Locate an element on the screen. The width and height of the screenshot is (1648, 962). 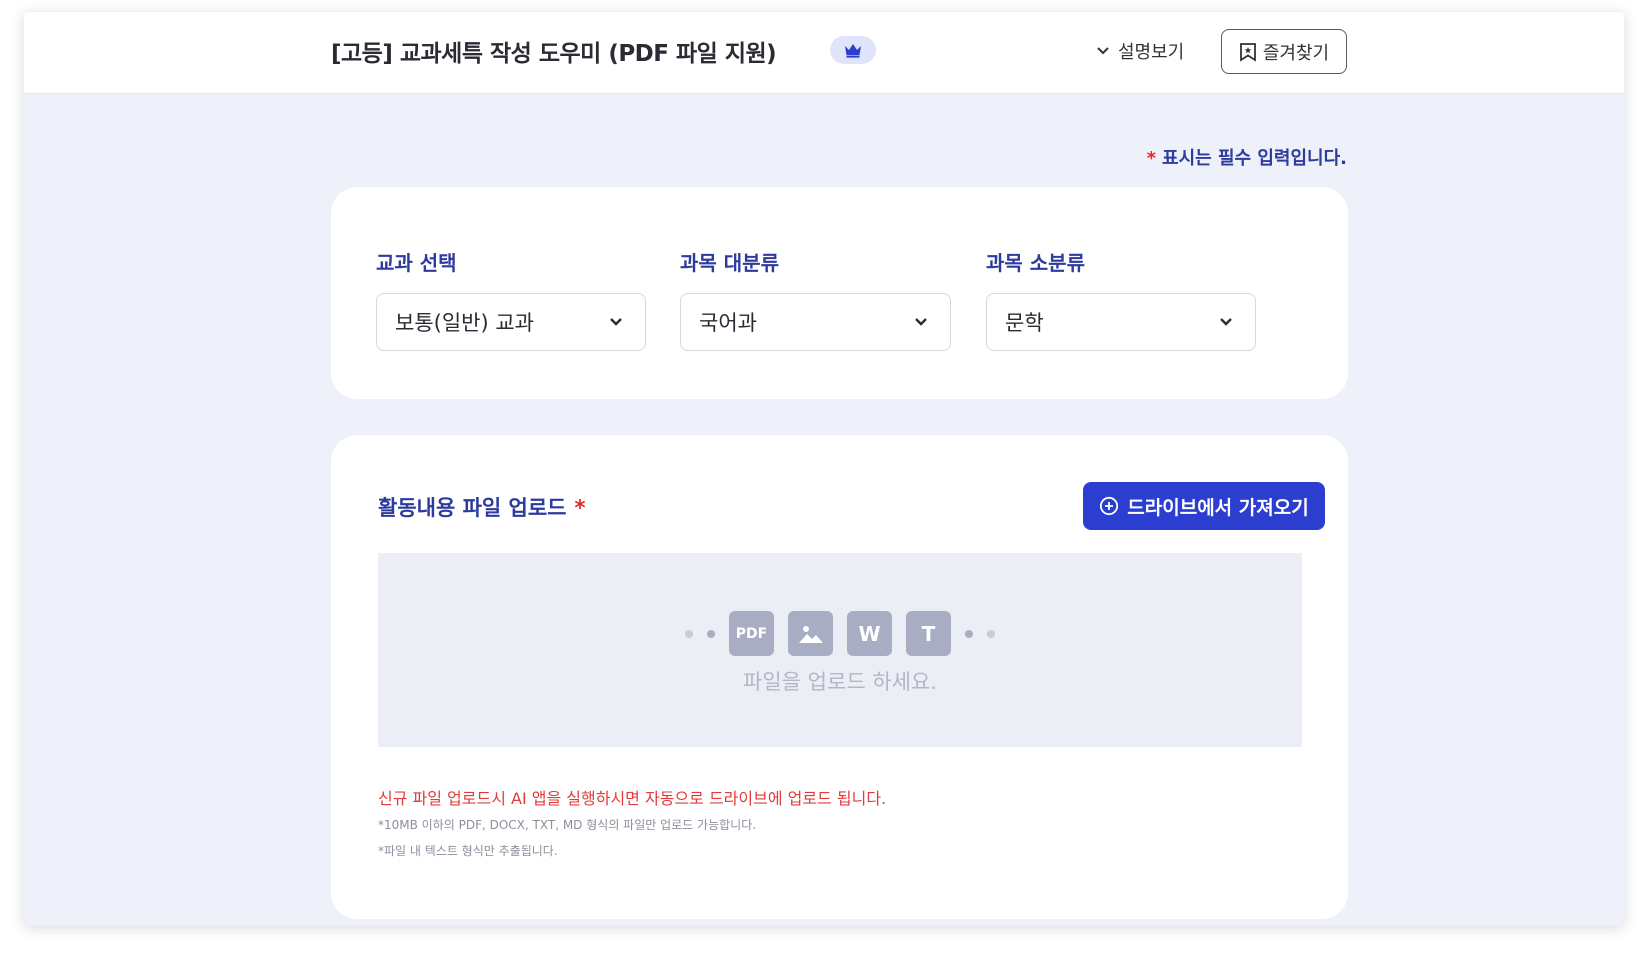
subject-selection-card: 교과 선택 보통(일반) 교과 과목 대분류 국어과 과목 소분류 문학 is located at coordinates (839, 293).